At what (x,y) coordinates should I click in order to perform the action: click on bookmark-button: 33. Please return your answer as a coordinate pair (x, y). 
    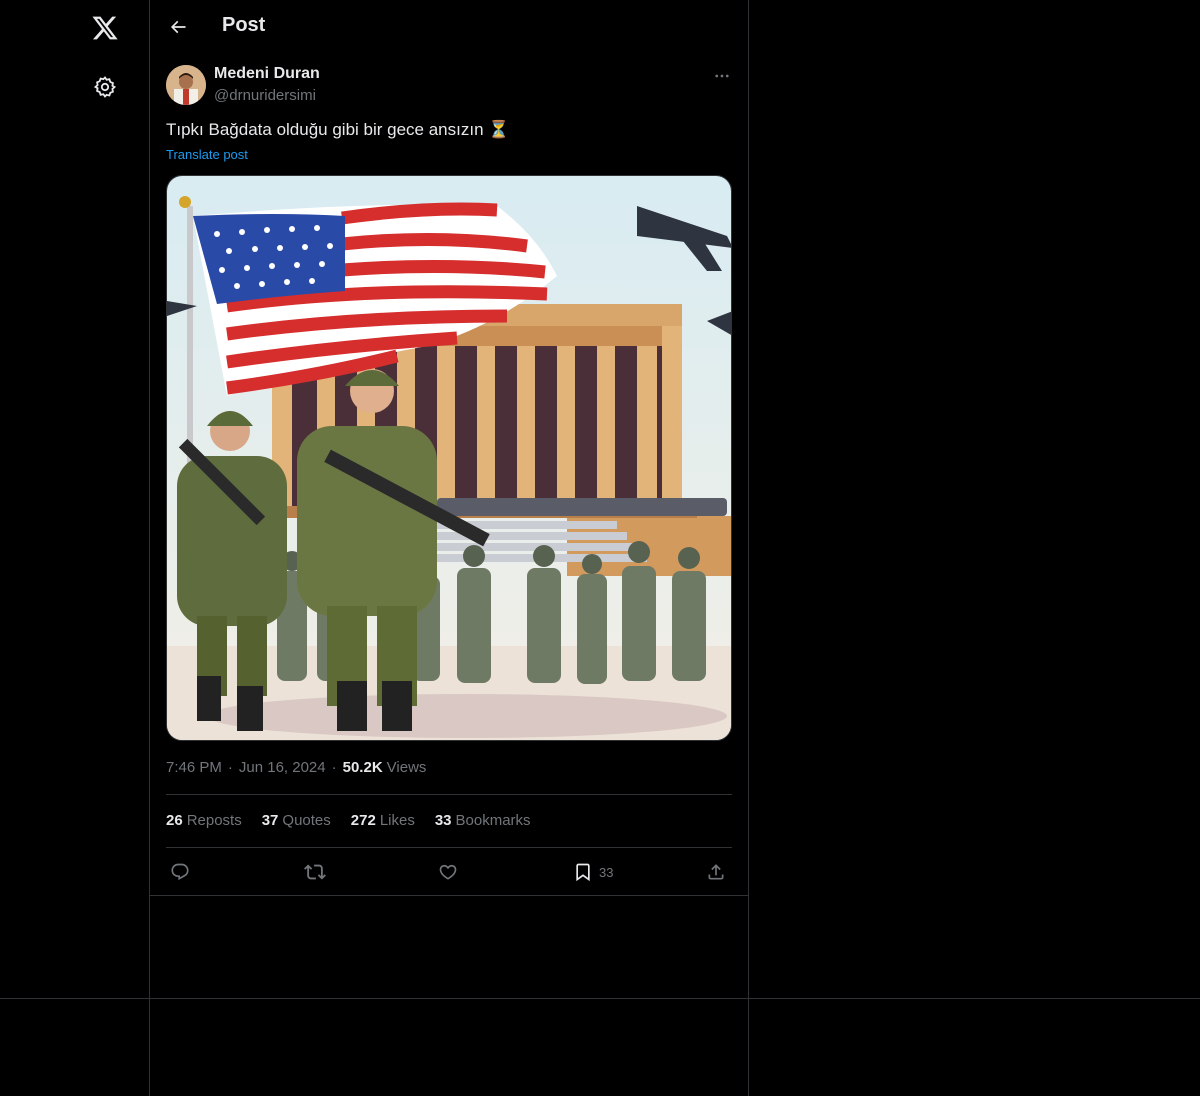
    Looking at the image, I should click on (593, 872).